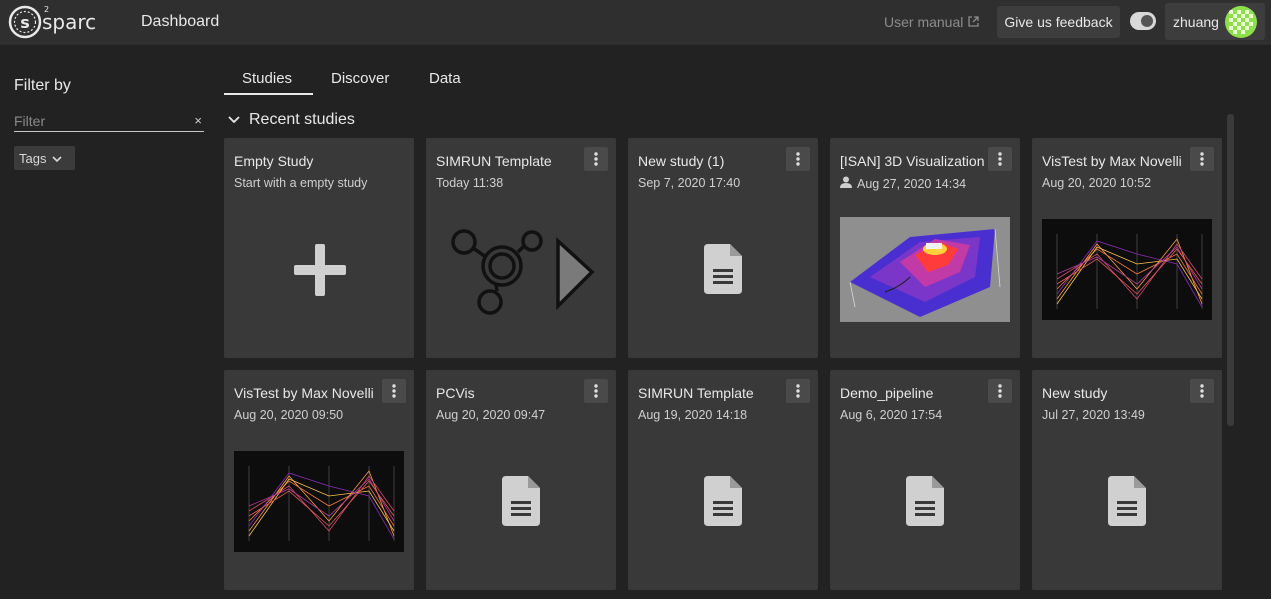 This screenshot has width=1271, height=599. What do you see at coordinates (1241, 22) in the screenshot?
I see `avatar` at bounding box center [1241, 22].